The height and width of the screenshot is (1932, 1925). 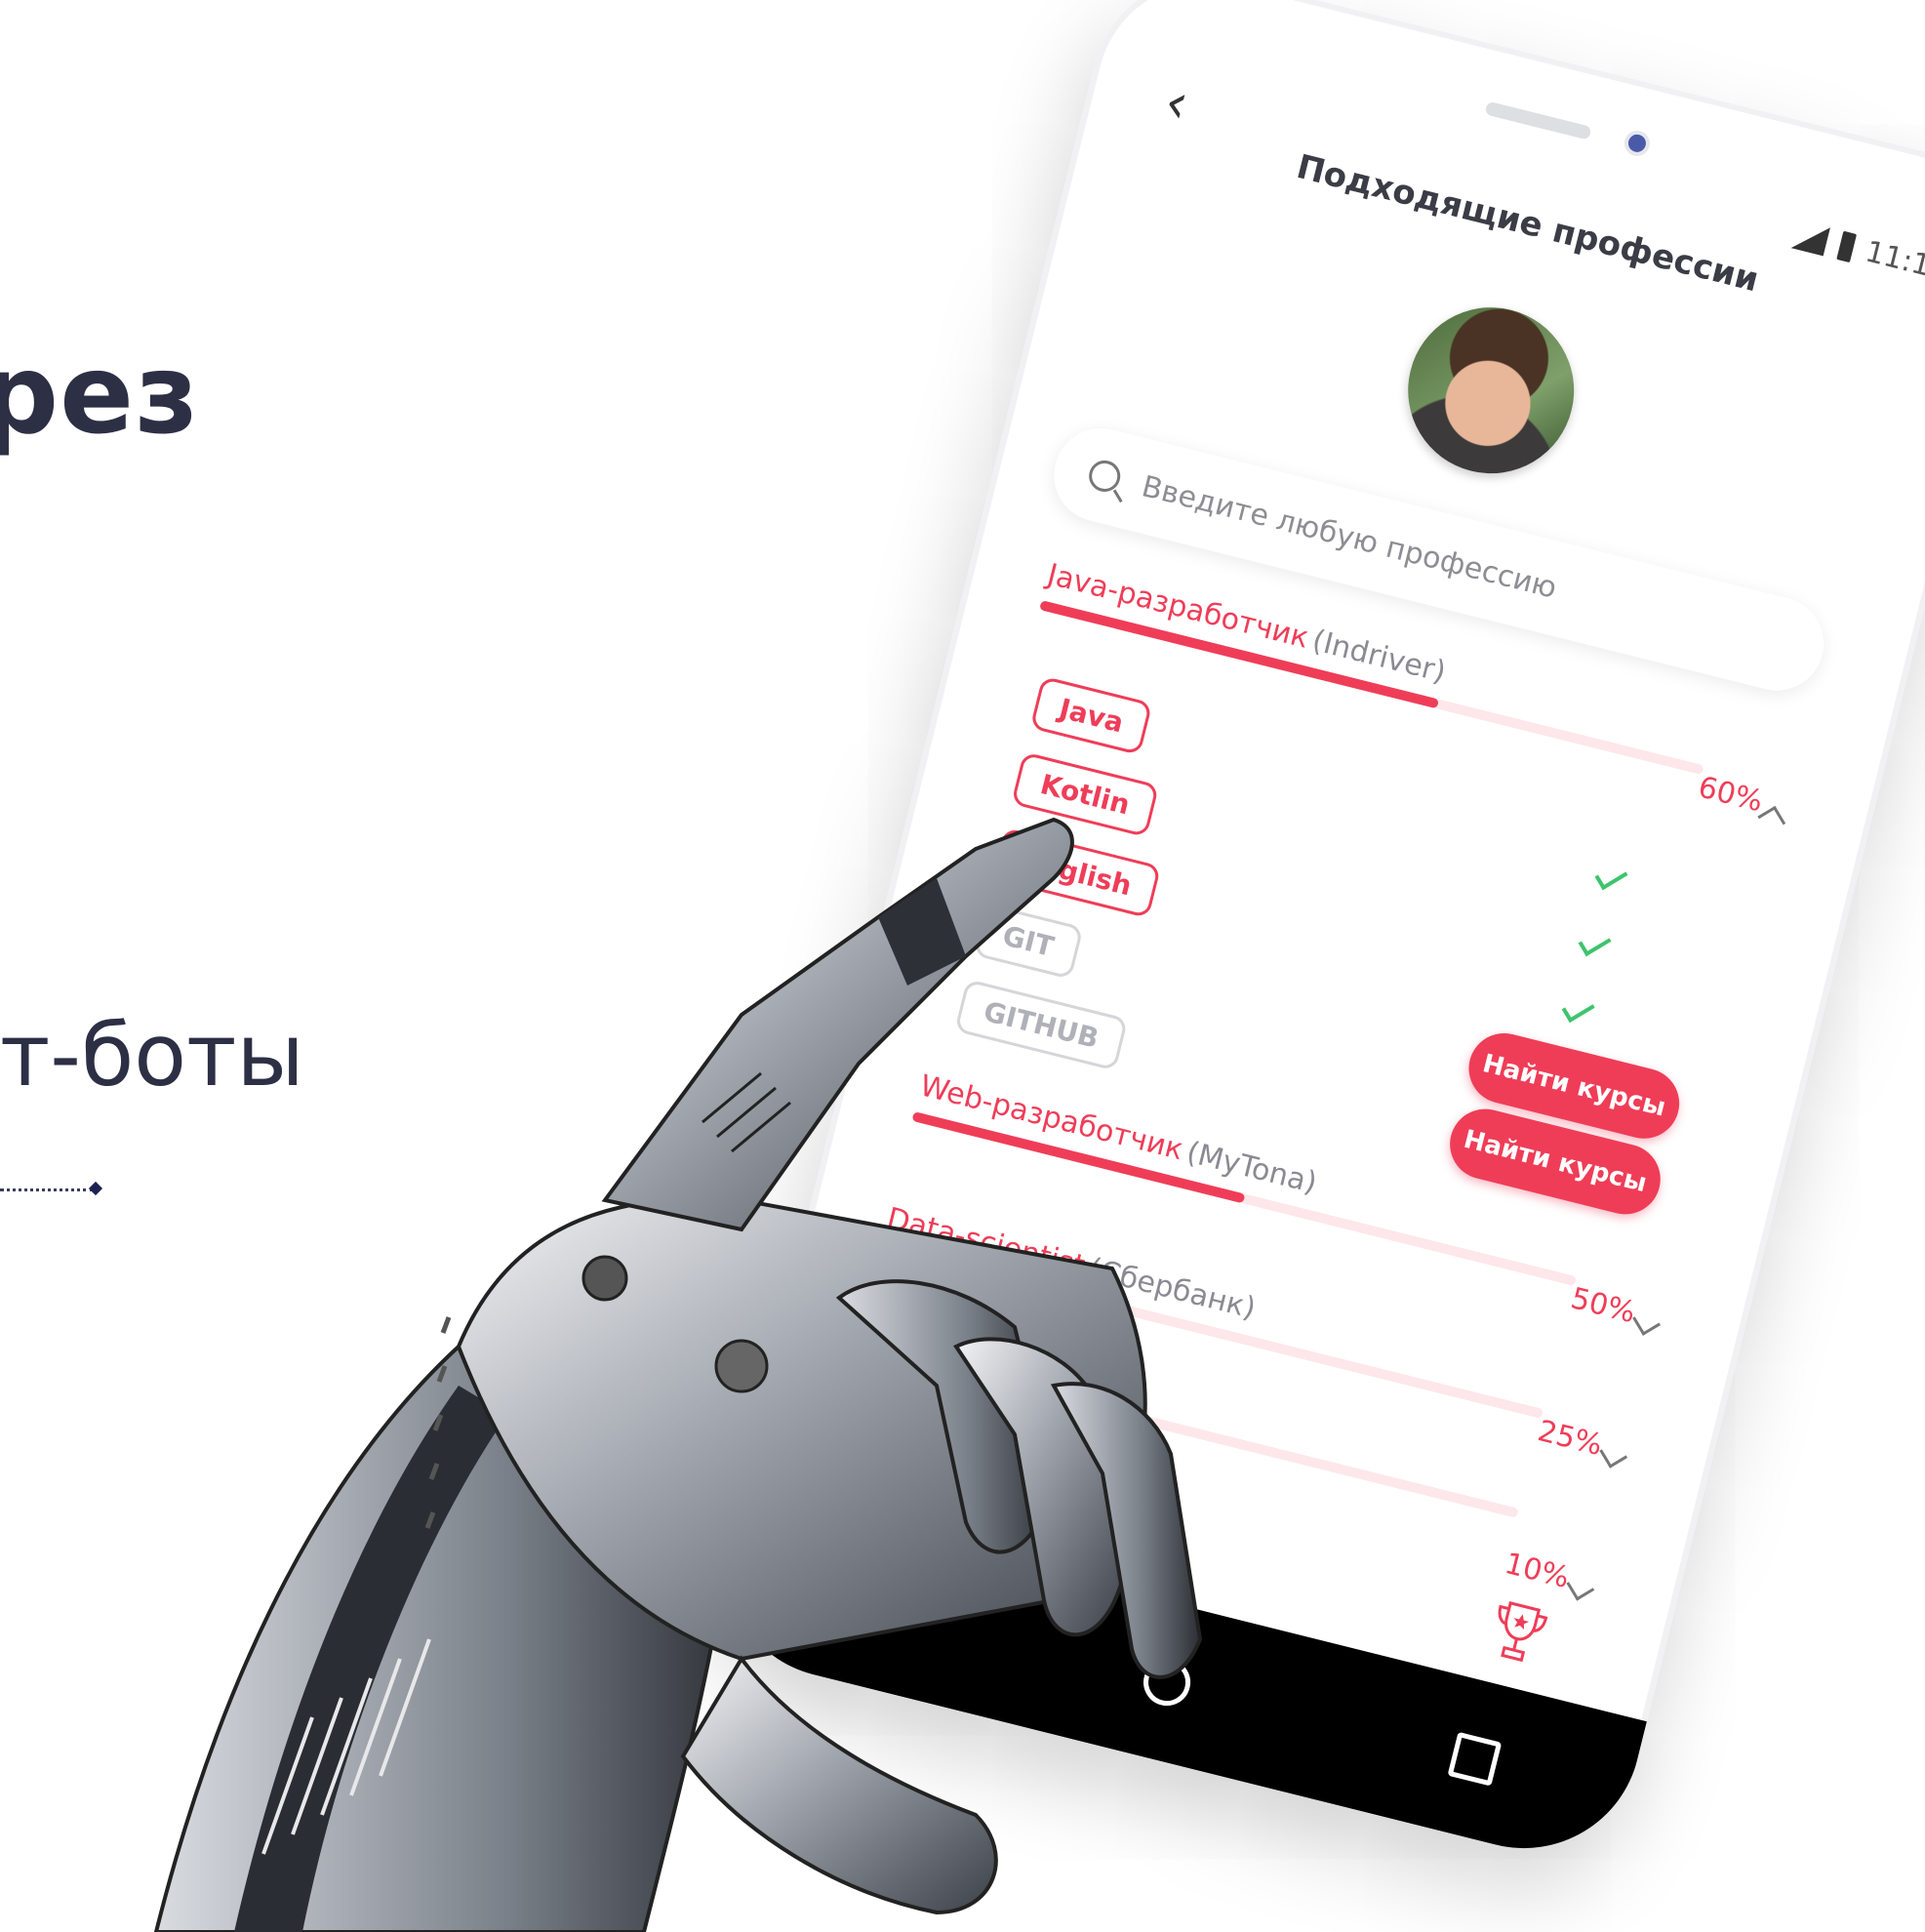 What do you see at coordinates (866, 1607) in the screenshot?
I see `nav-back-icon` at bounding box center [866, 1607].